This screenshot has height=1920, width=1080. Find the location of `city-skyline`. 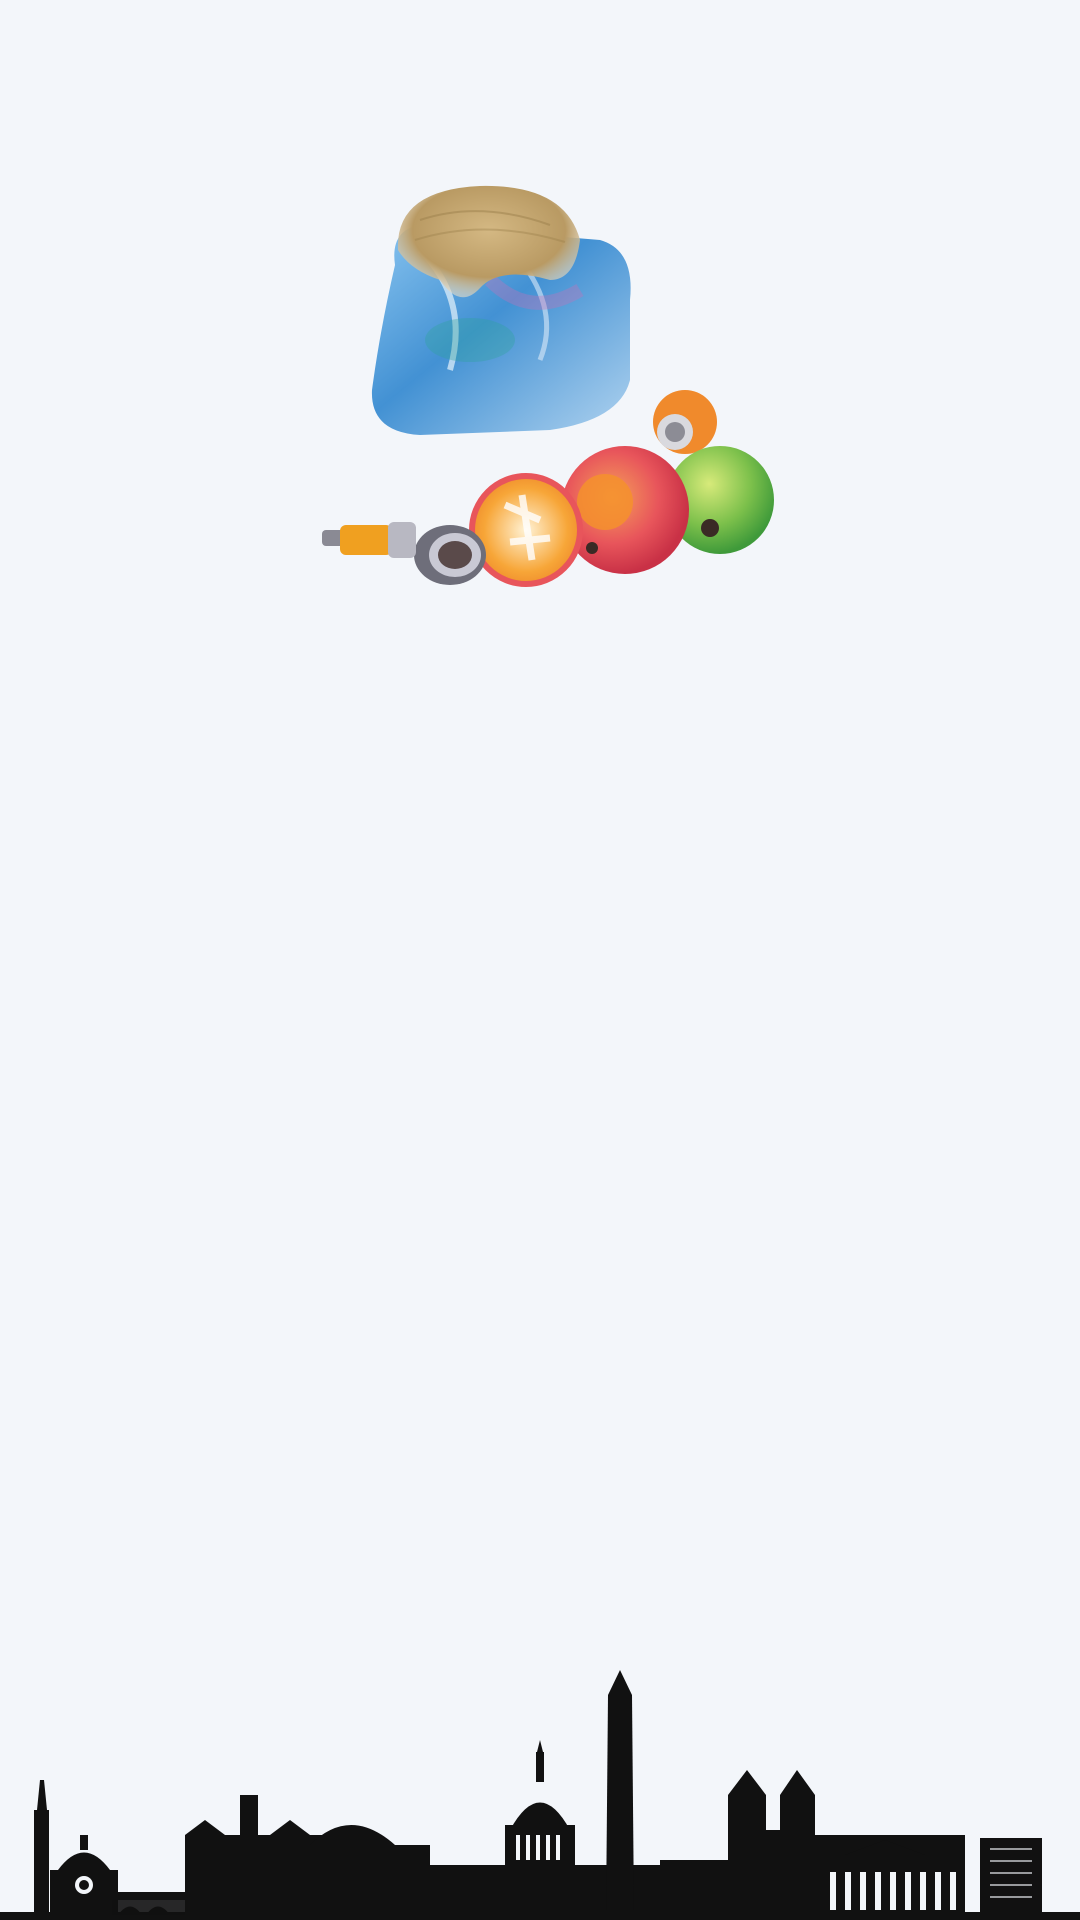

city-skyline is located at coordinates (540, 1790).